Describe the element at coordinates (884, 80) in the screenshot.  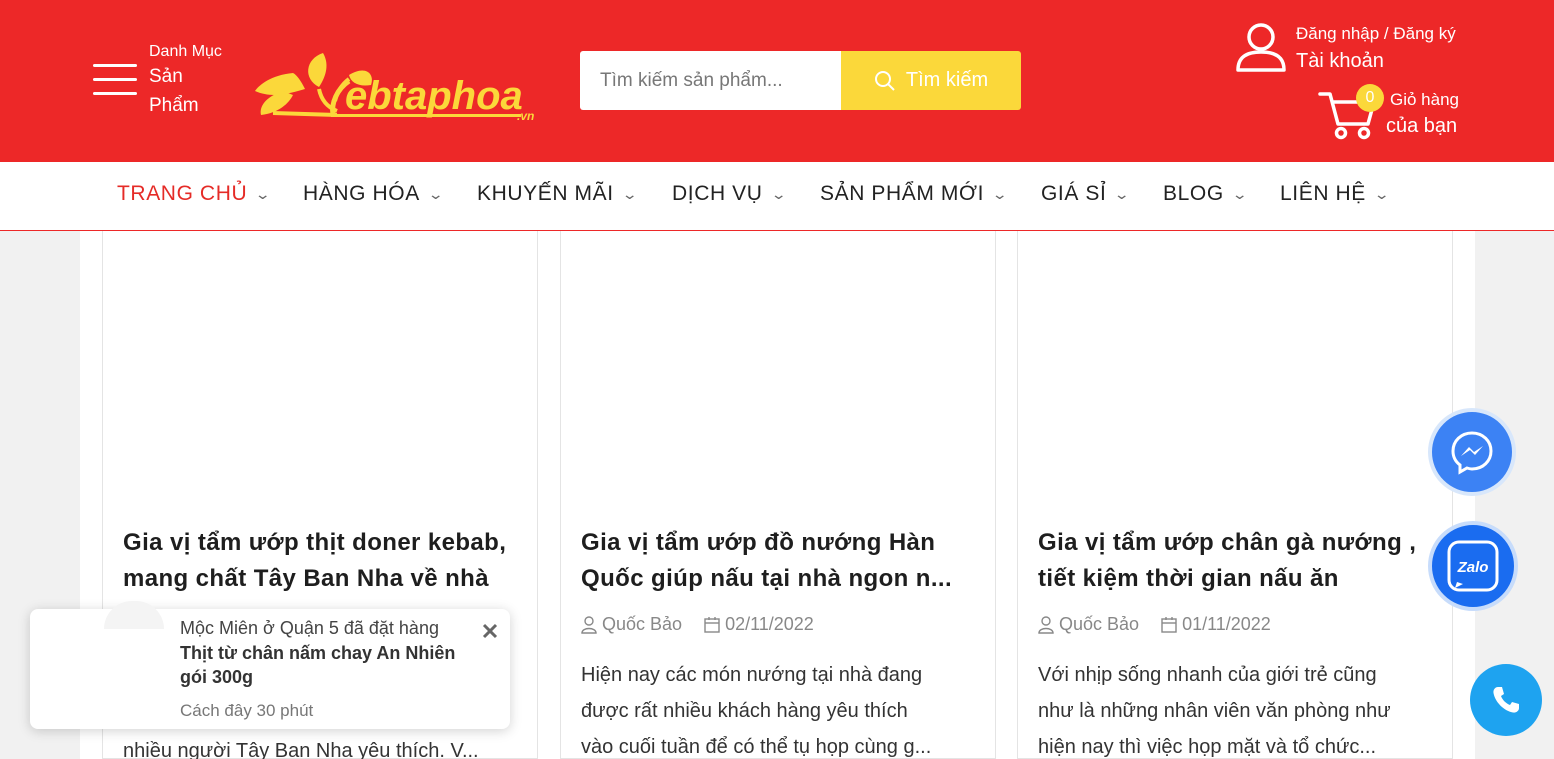
I see `search-icon` at that location.